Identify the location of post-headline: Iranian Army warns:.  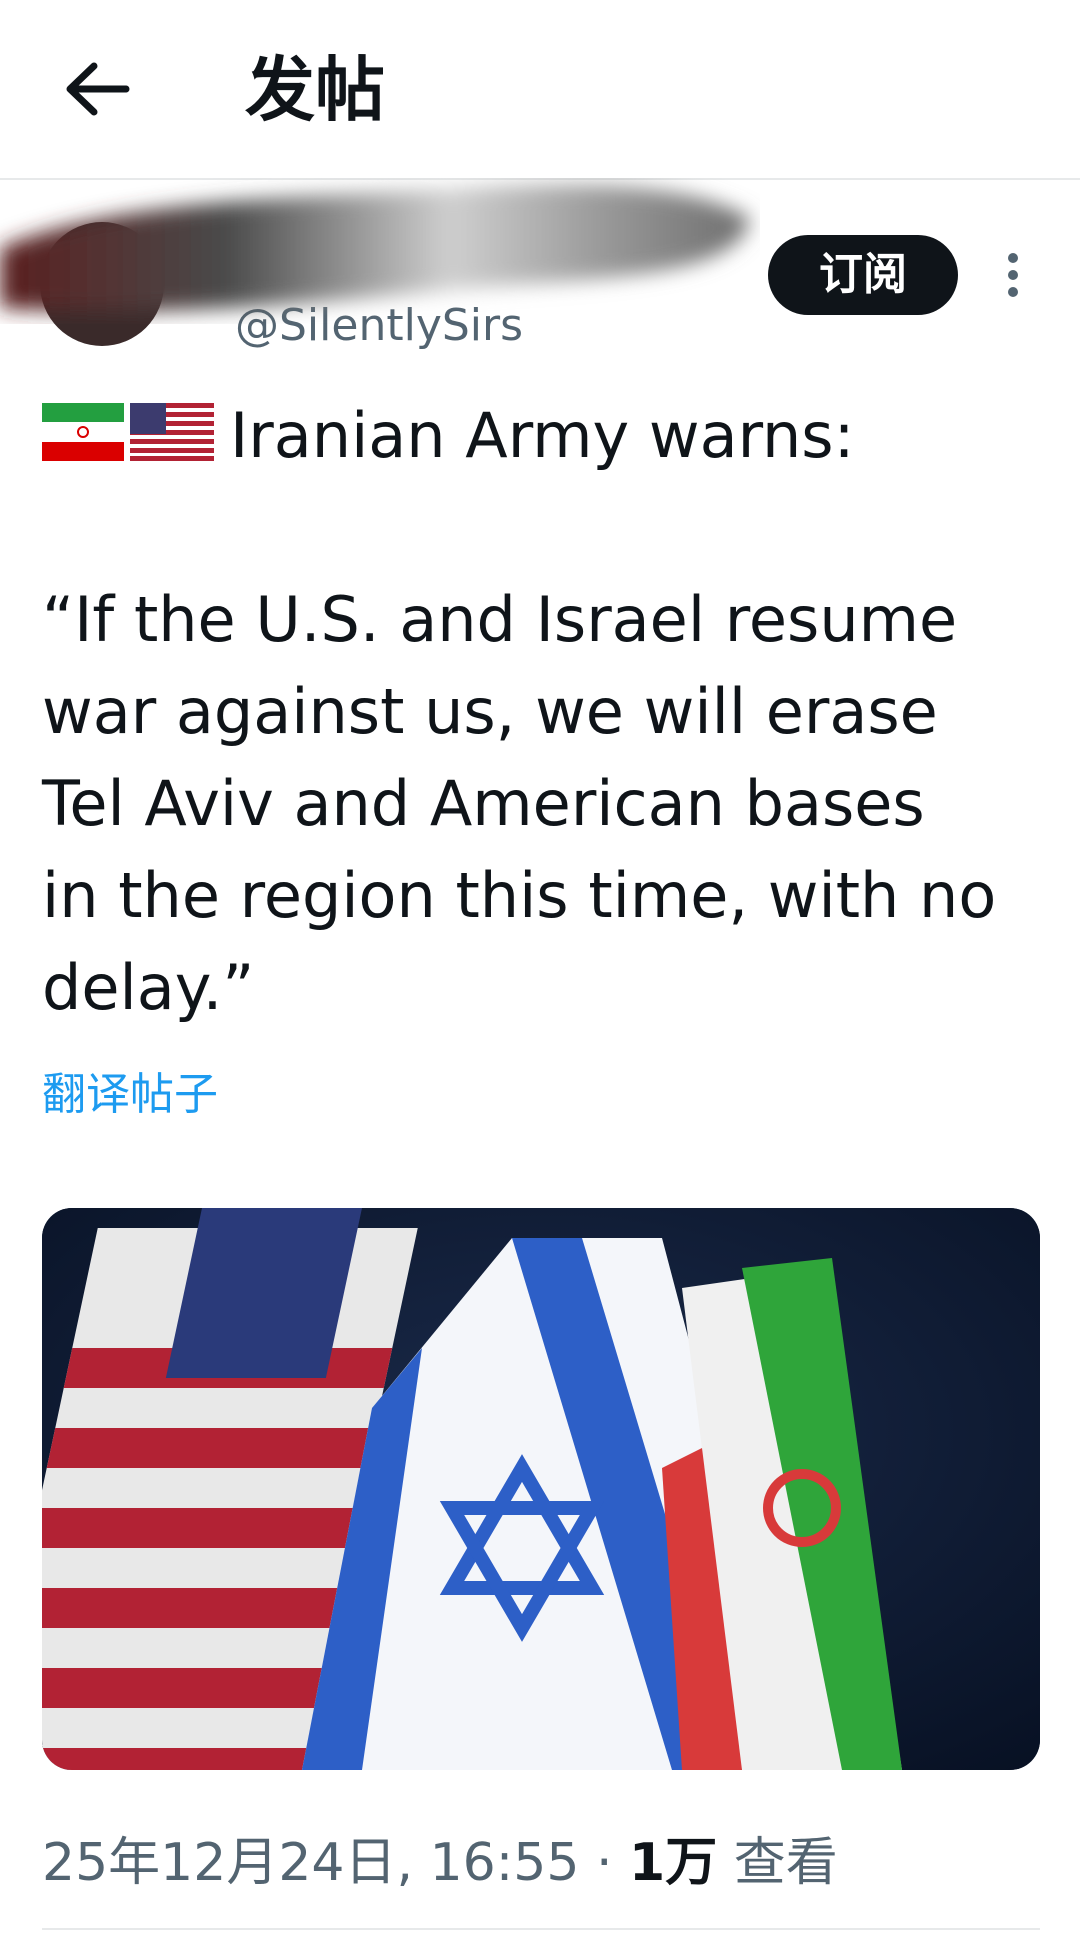
(542, 435).